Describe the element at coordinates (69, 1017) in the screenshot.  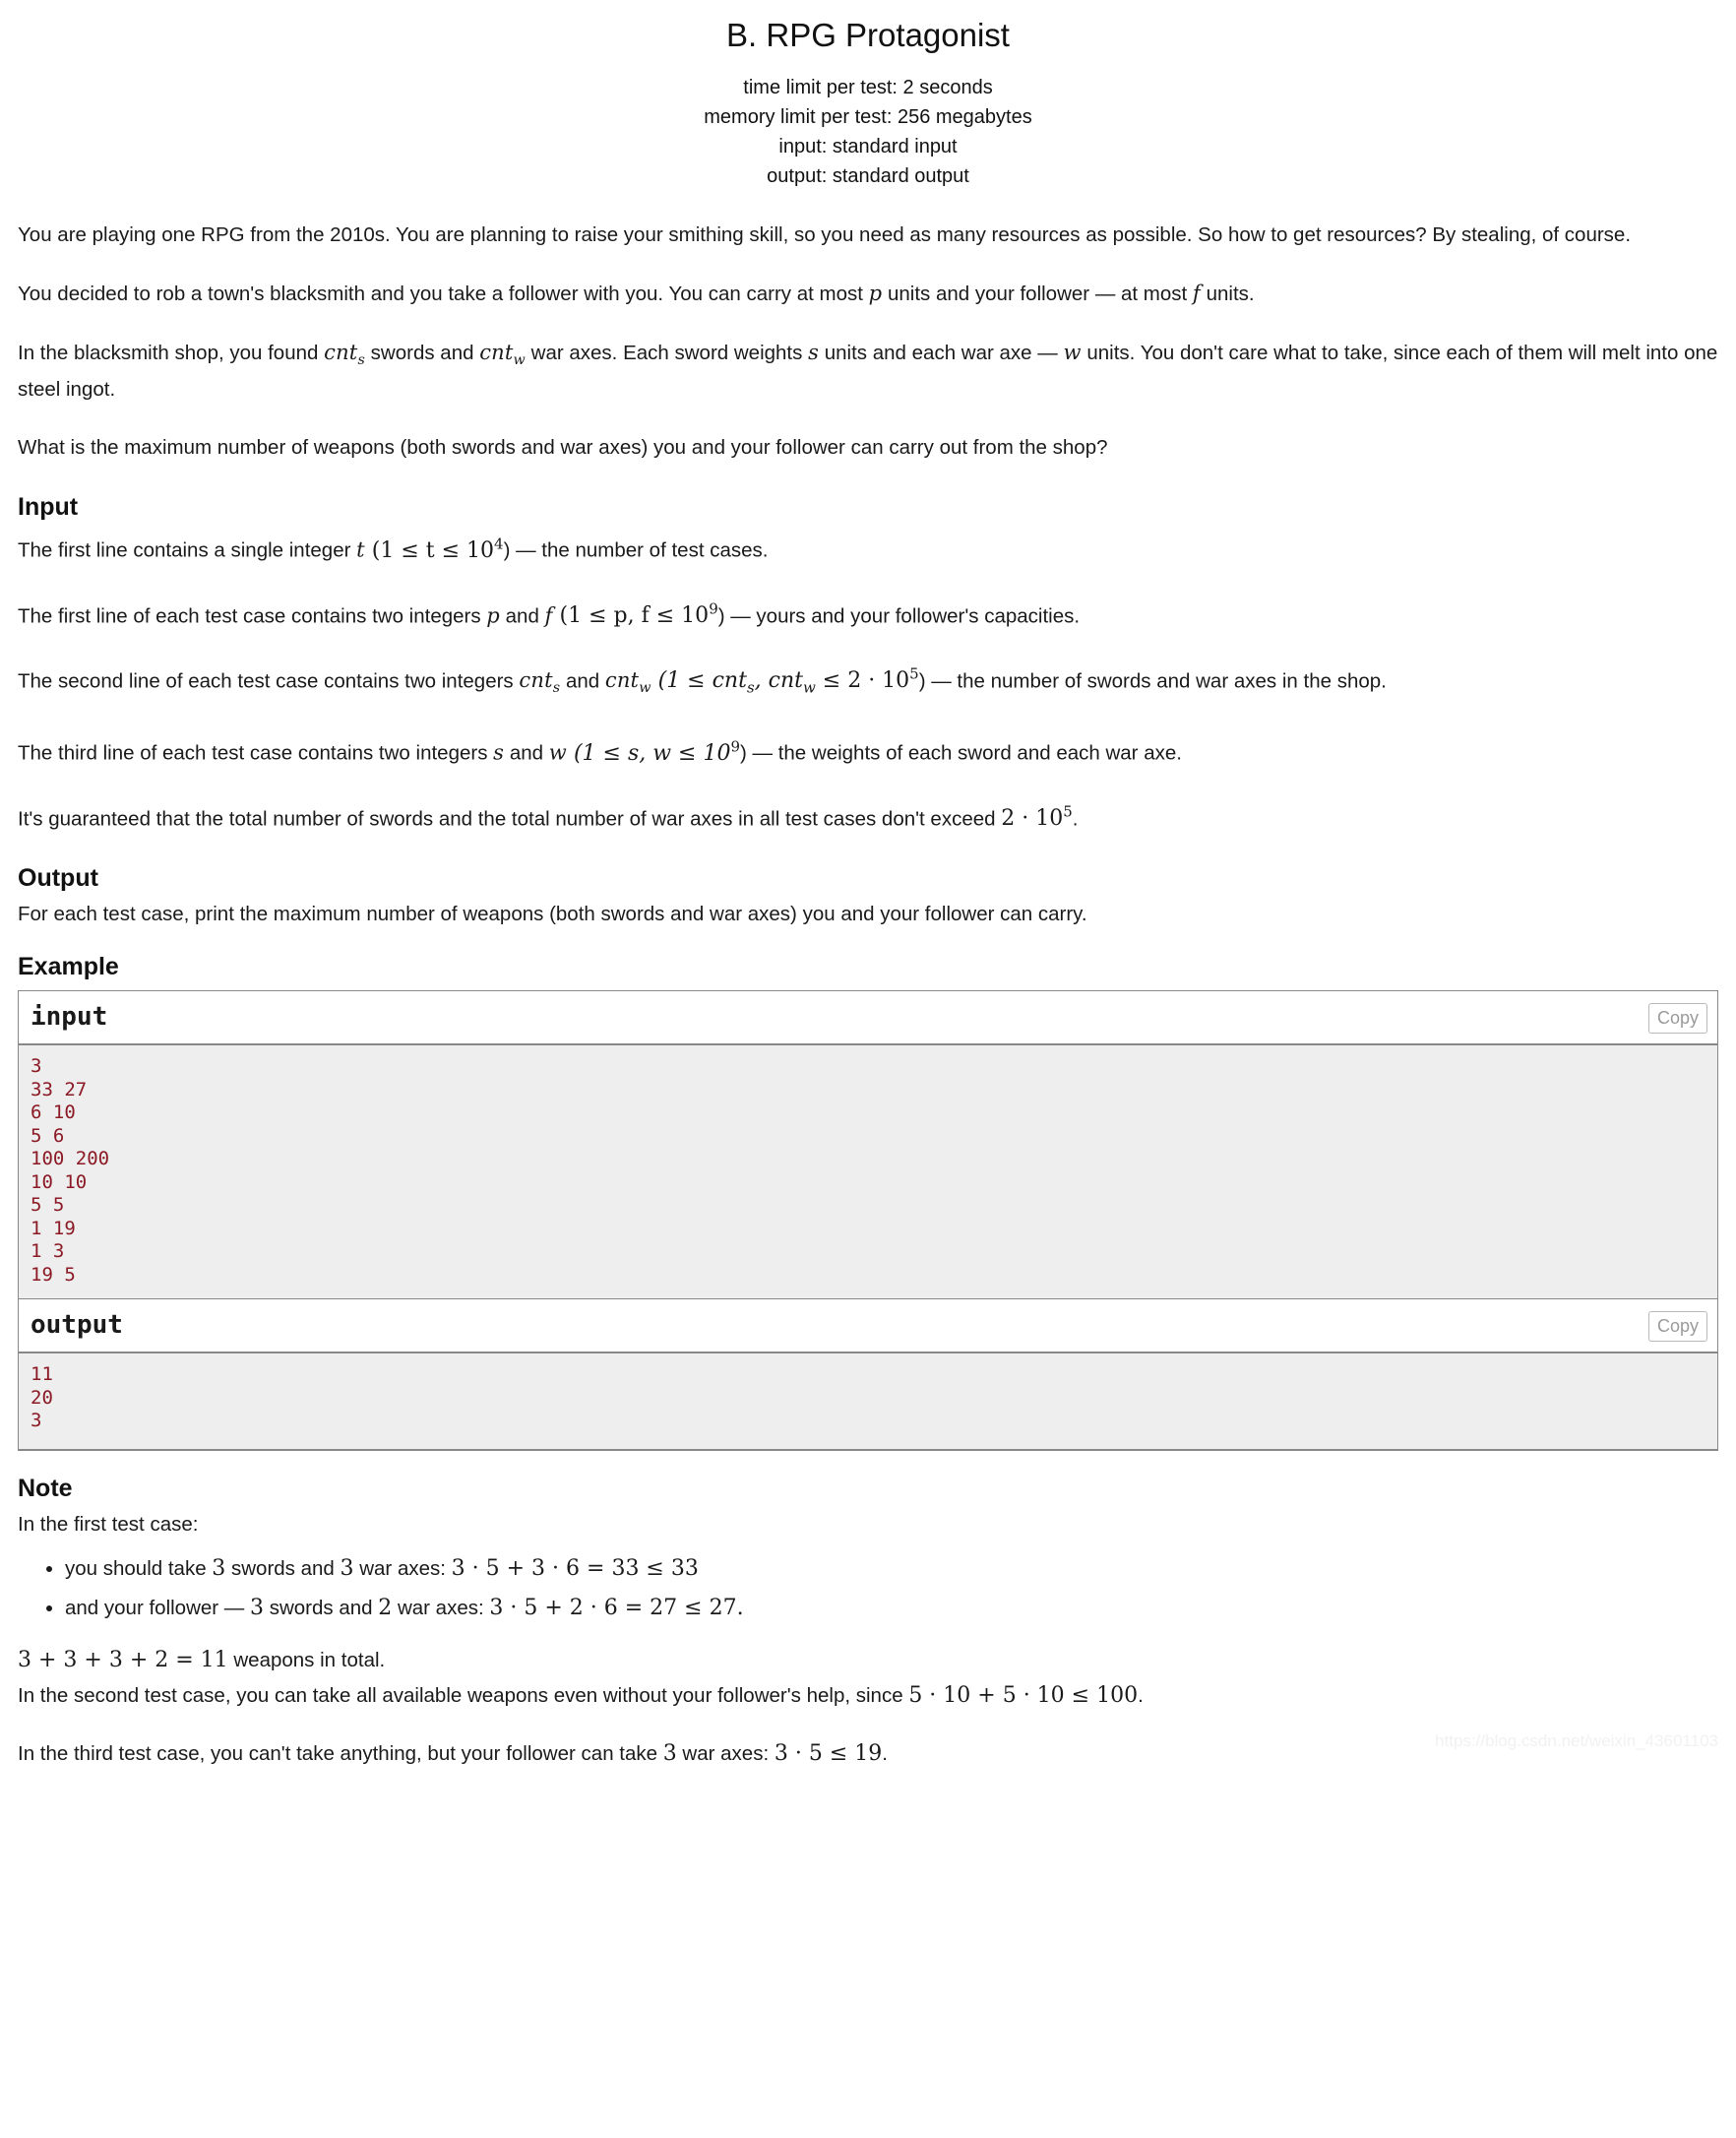
I see `sample-input-label: input` at that location.